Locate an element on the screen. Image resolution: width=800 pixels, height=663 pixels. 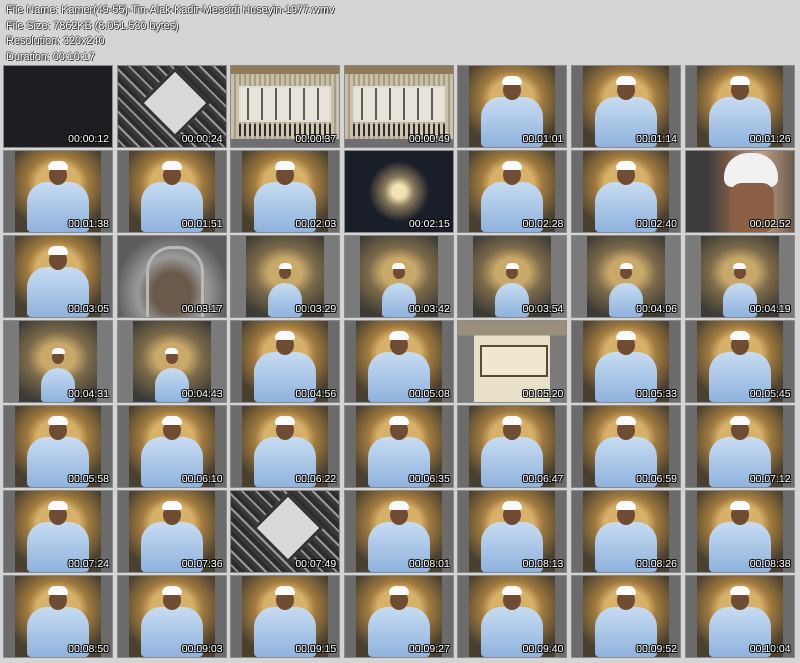
video-thumbnail: 00:00:24 is located at coordinates (171, 106).